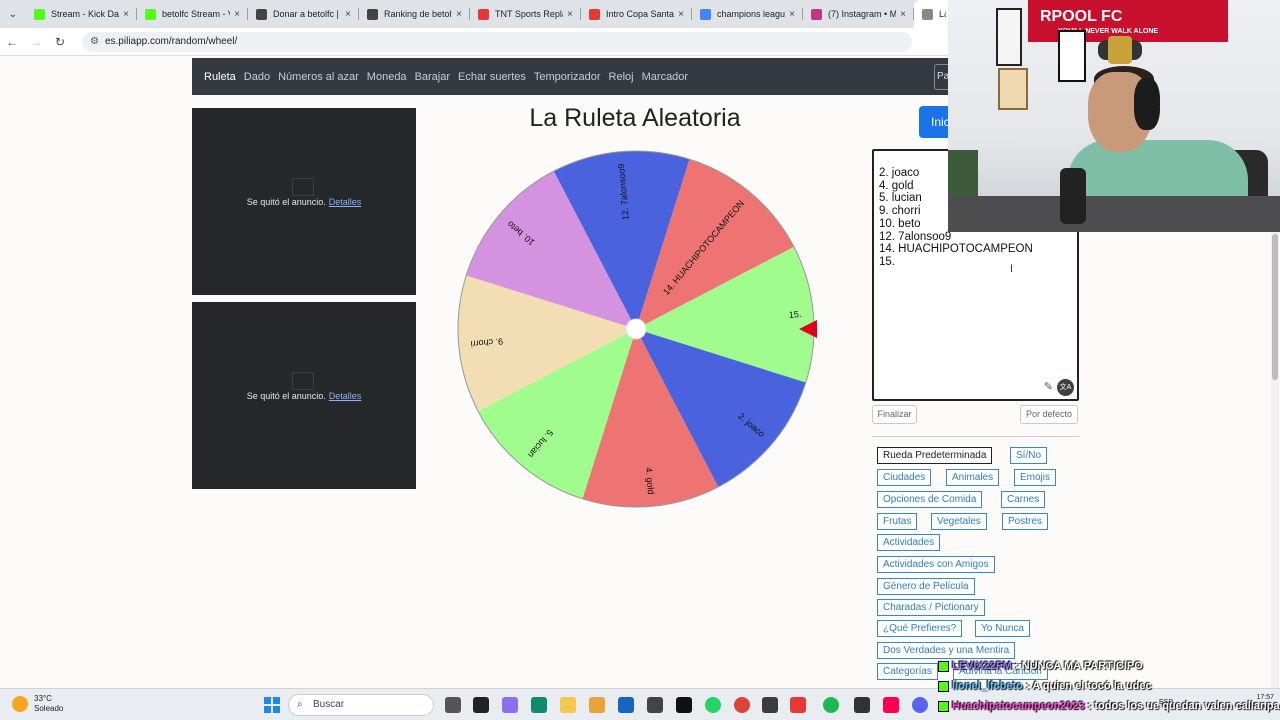 The width and height of the screenshot is (1280, 720). Describe the element at coordinates (529, 14) in the screenshot. I see `tab-title: TNT Sports Replay` at that location.